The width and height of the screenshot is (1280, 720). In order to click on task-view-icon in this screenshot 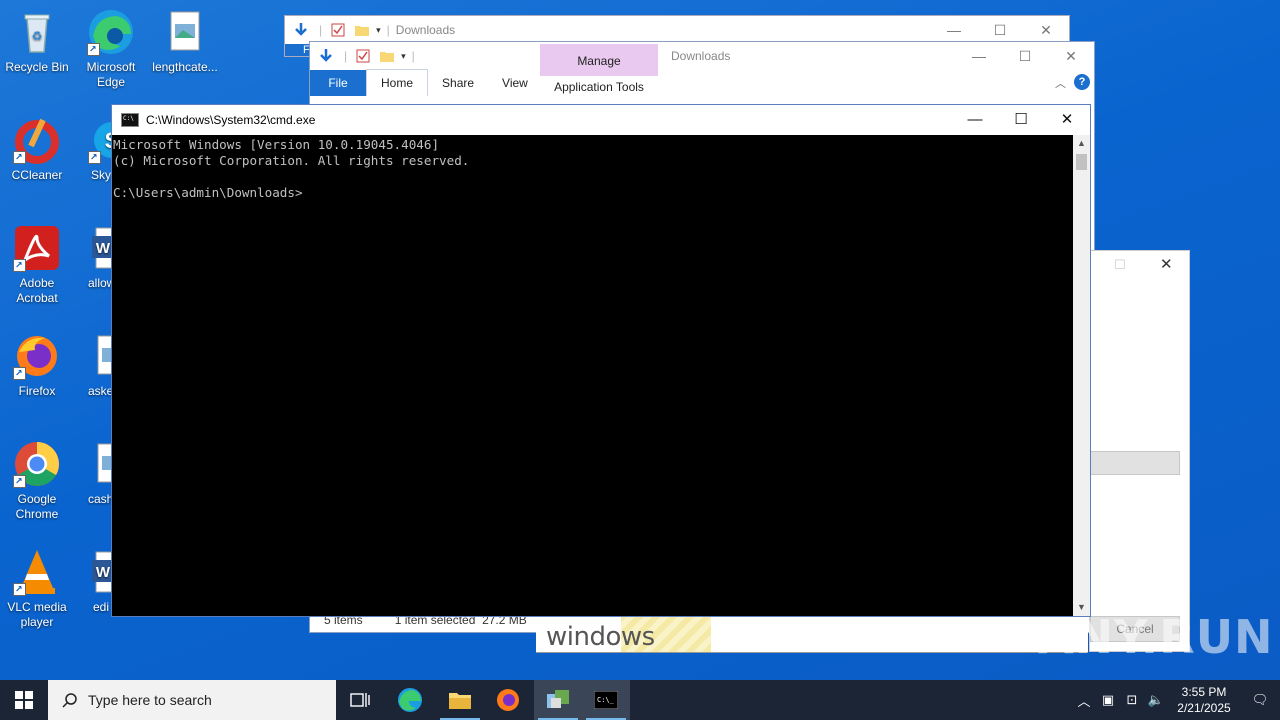, I will do `click(360, 700)`.